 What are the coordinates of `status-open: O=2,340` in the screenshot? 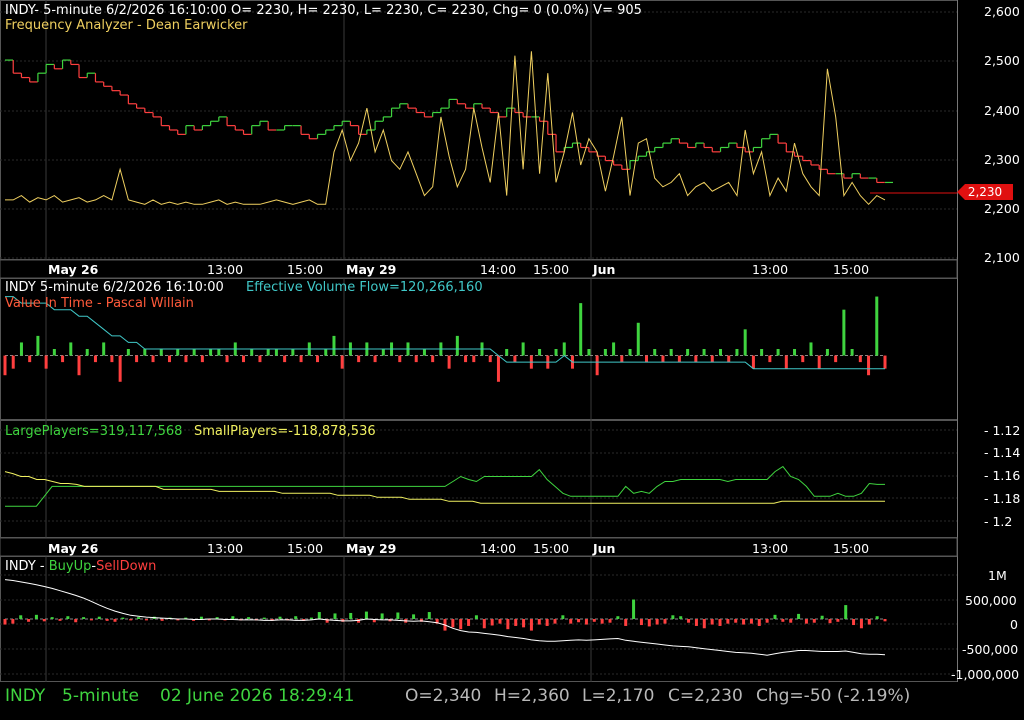 It's located at (443, 696).